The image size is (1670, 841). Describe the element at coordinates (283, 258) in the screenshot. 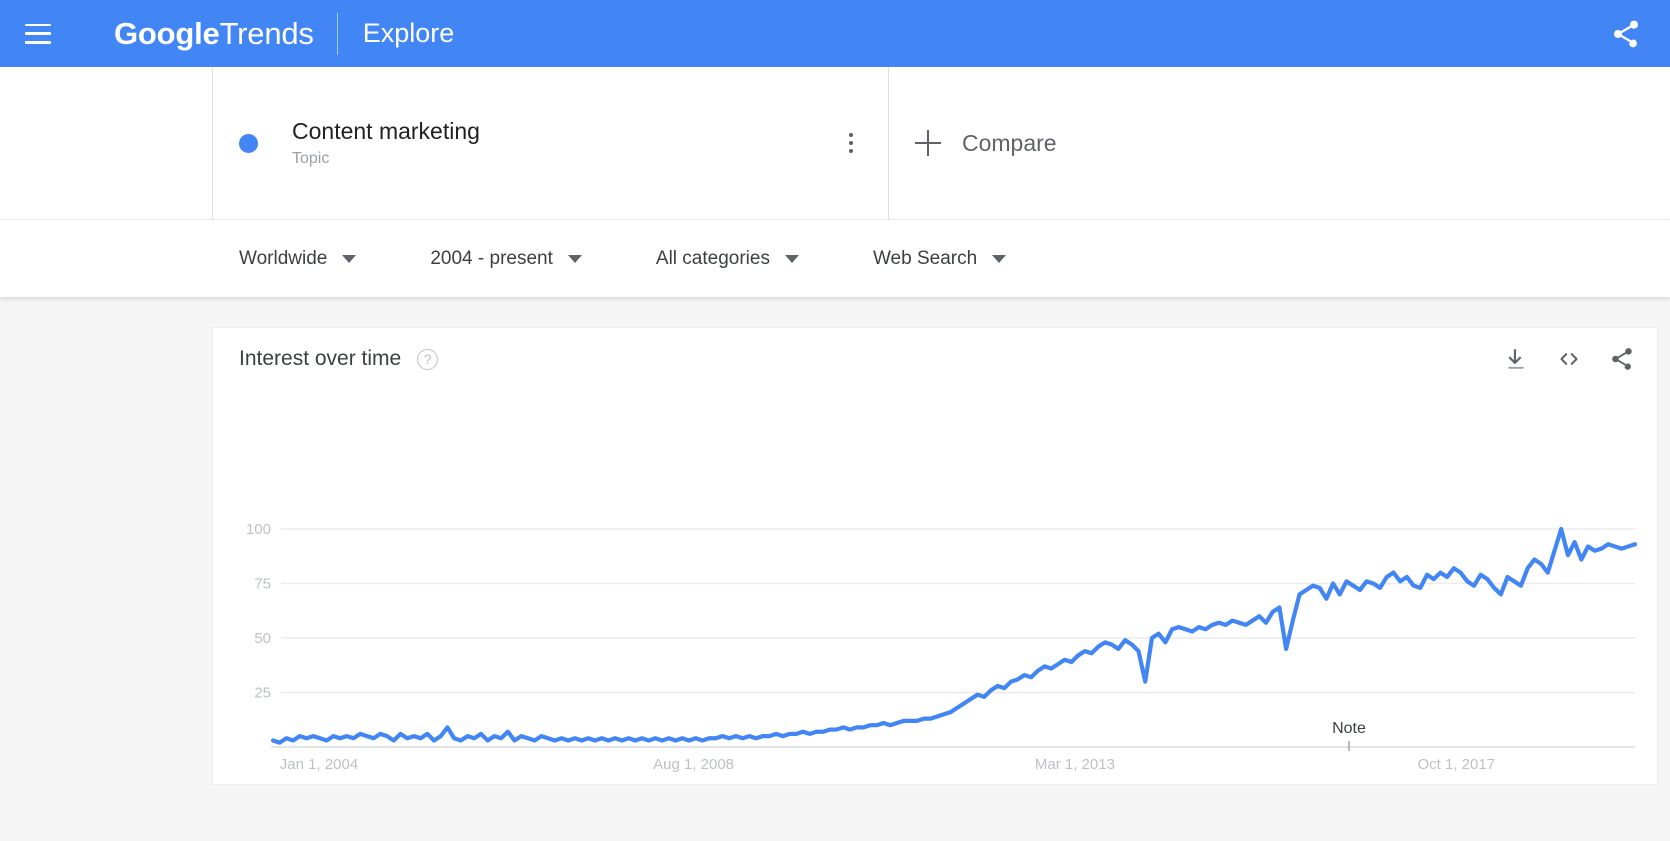

I see `region-filter-label: Worldwide` at that location.